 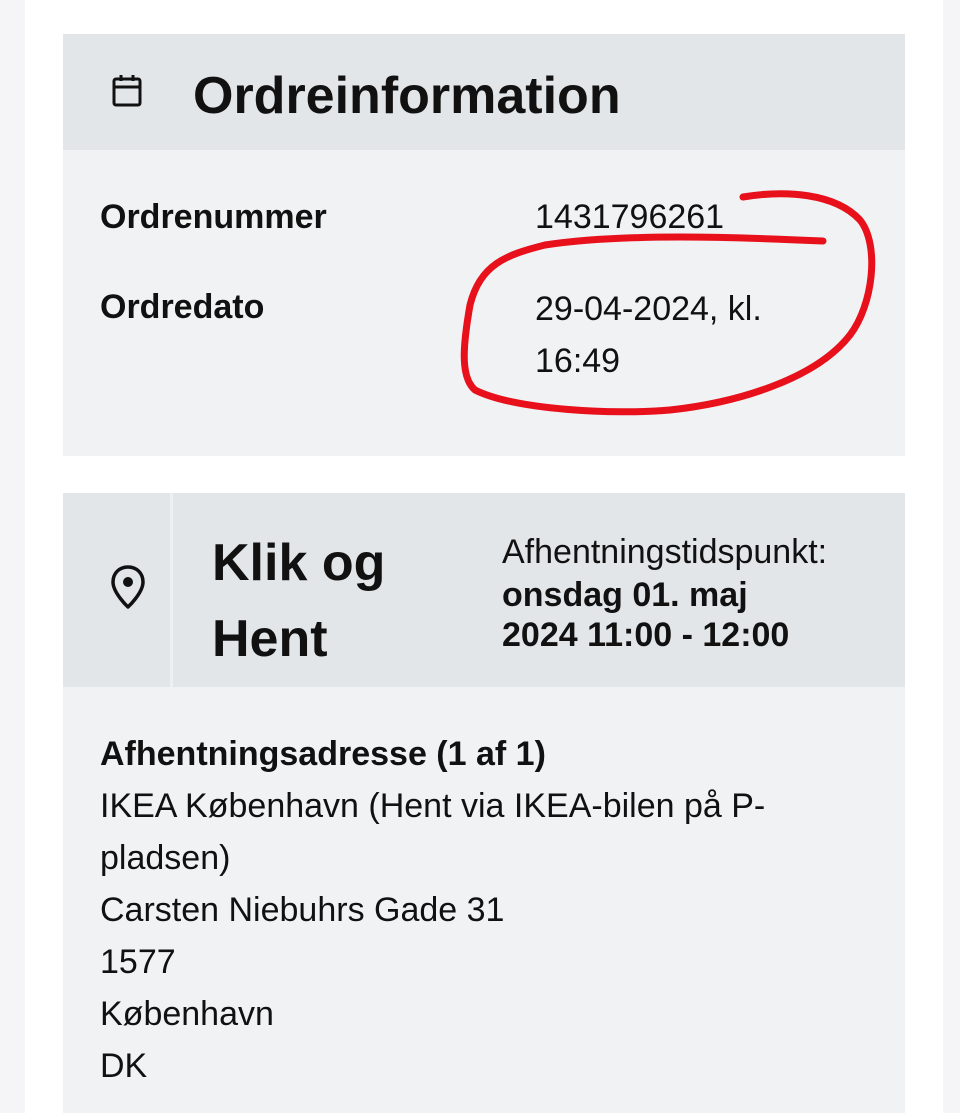 What do you see at coordinates (578, 361) in the screenshot?
I see `order-date-line-2: 16:49` at bounding box center [578, 361].